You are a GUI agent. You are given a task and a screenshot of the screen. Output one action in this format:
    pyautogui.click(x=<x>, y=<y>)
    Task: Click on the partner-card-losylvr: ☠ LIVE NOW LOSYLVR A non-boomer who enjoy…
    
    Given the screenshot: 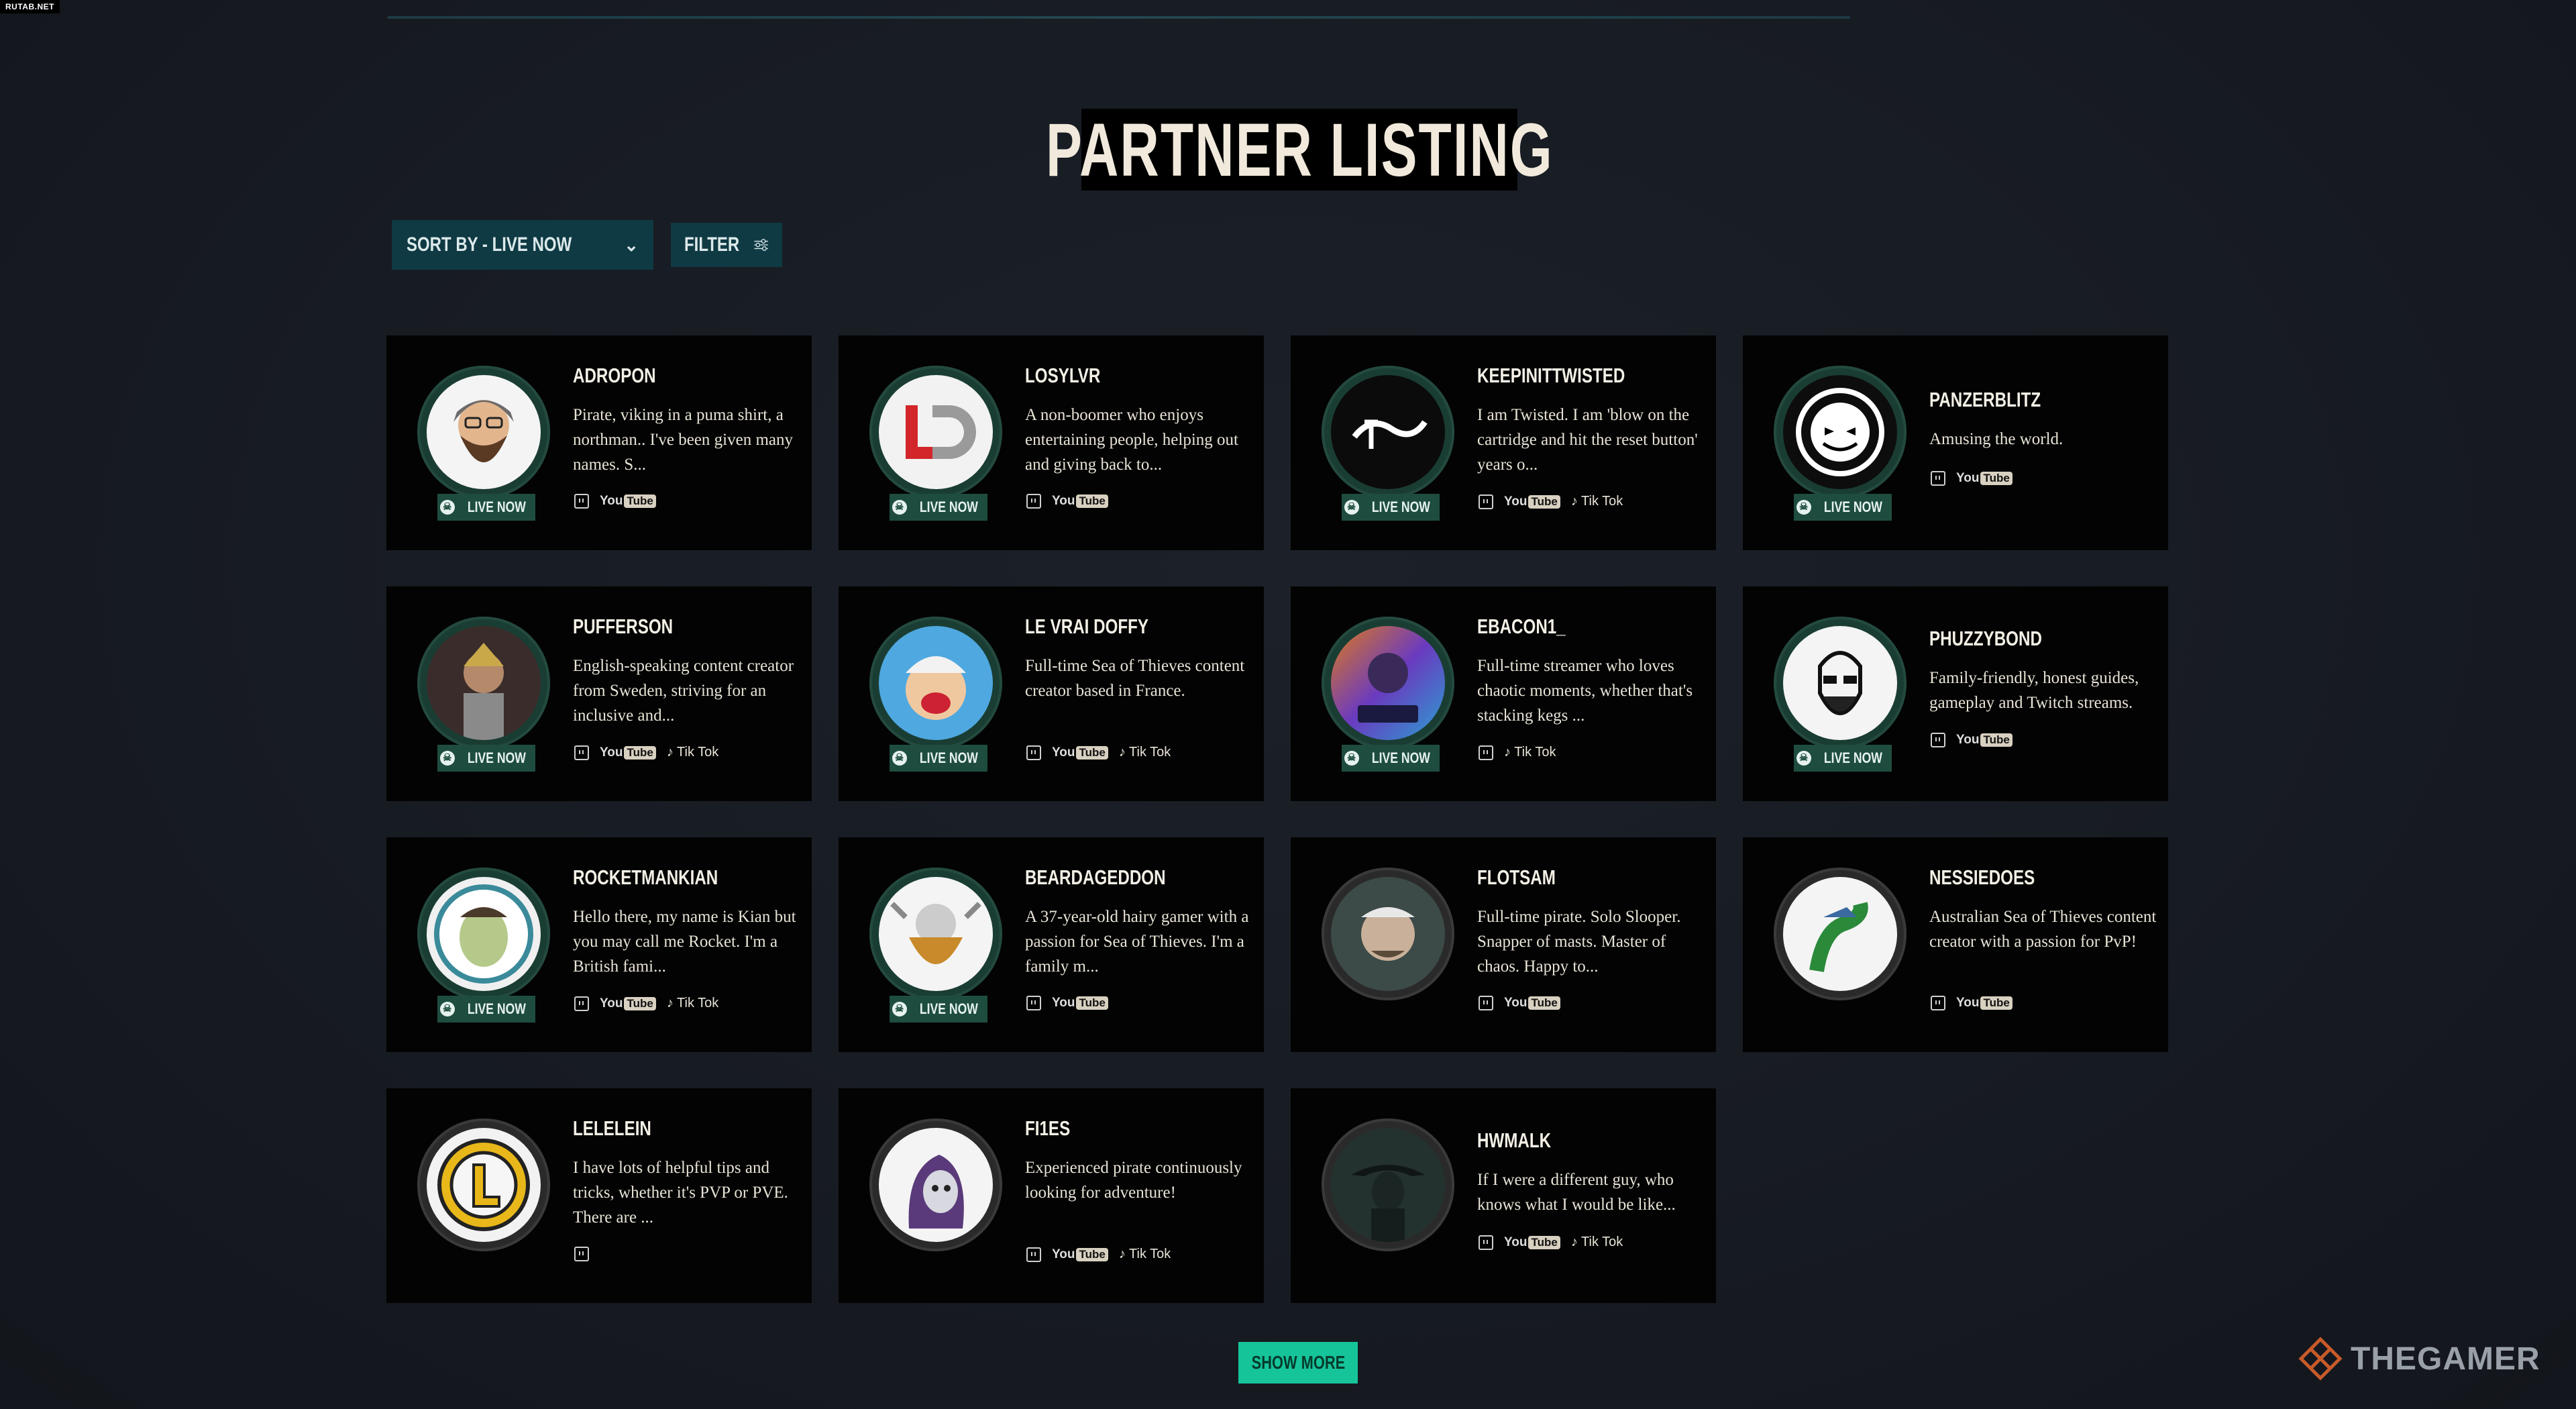 What is the action you would take?
    pyautogui.click(x=1051, y=442)
    